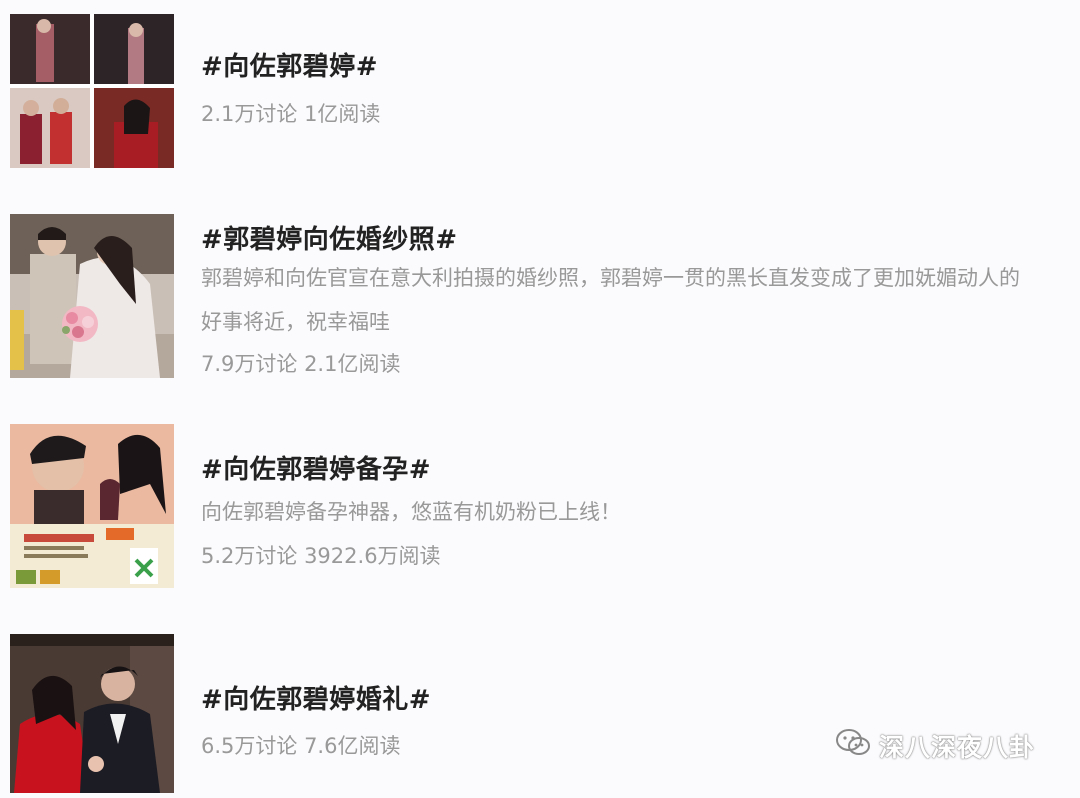  I want to click on topic-description: 向佐郭碧婷备孕神器，悠蓝有机奶粉已上线！, so click(411, 512).